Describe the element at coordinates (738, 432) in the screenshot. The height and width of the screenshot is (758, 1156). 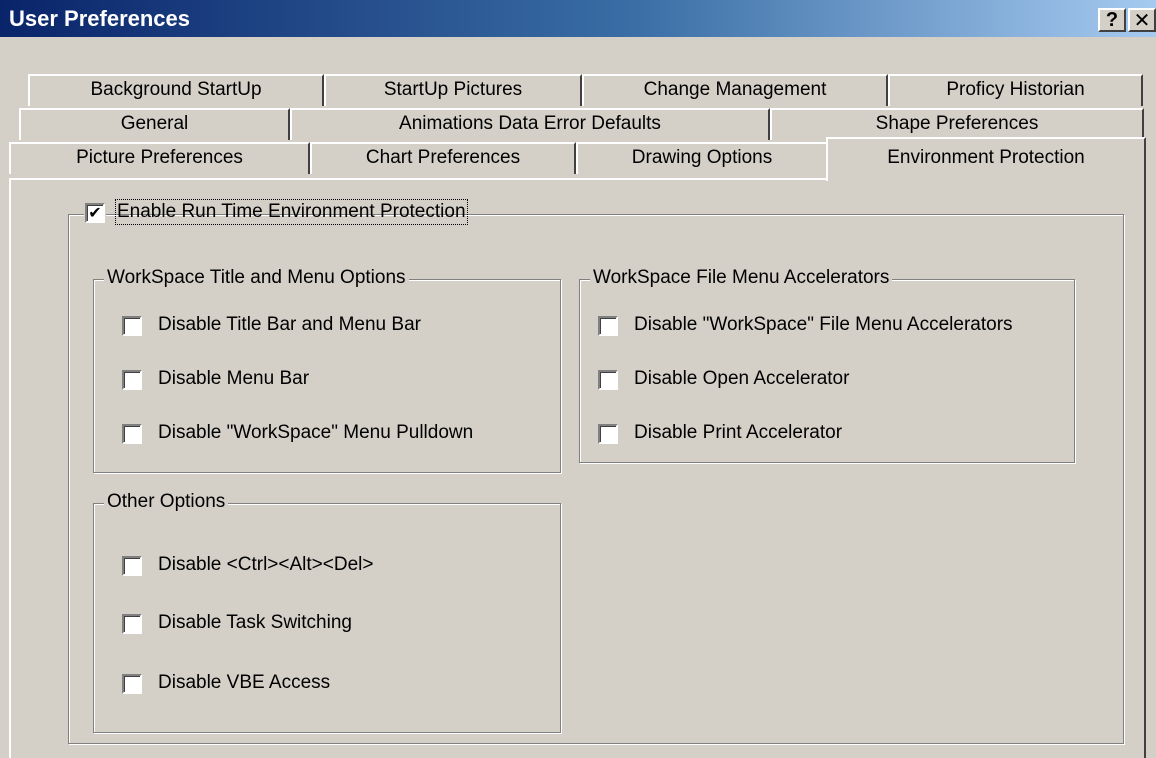
I see `checkbox-label: Disable Print Accelerator` at that location.